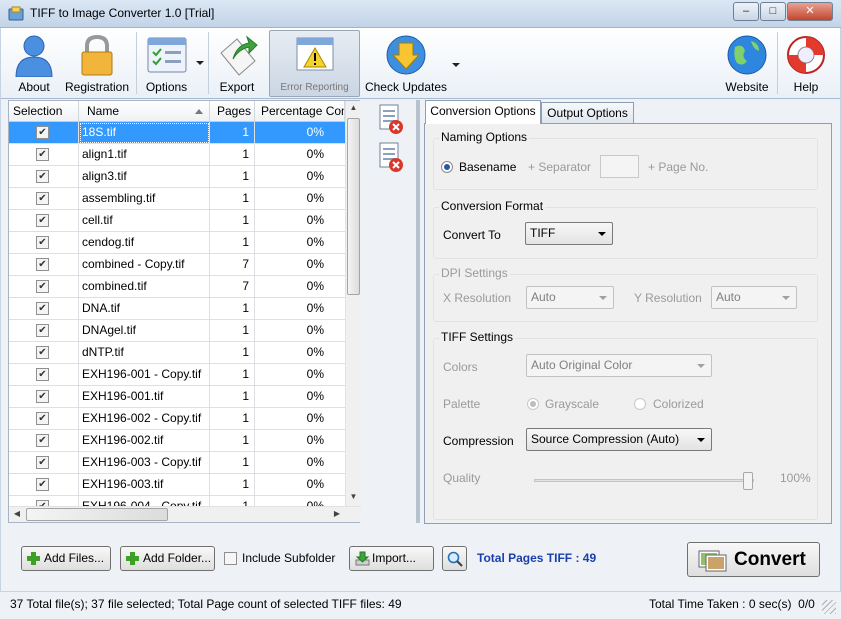 This screenshot has width=841, height=619. Describe the element at coordinates (177, 265) in the screenshot. I see `table-row: ✔ combined - Copy.tif 7 0%` at that location.